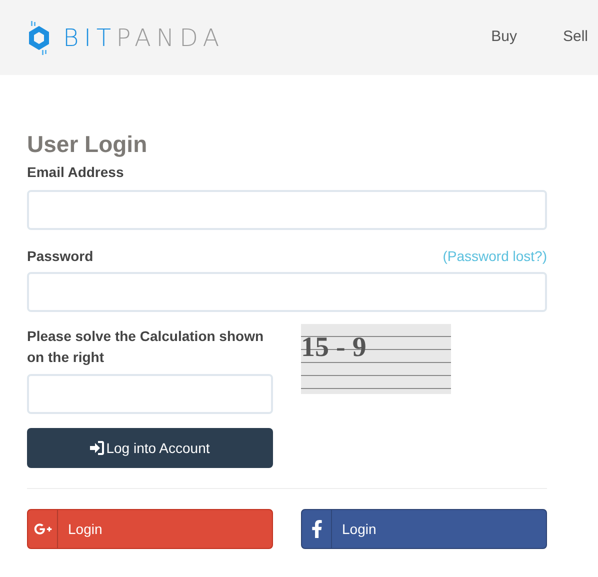  Describe the element at coordinates (87, 144) in the screenshot. I see `page-title: User Login` at that location.